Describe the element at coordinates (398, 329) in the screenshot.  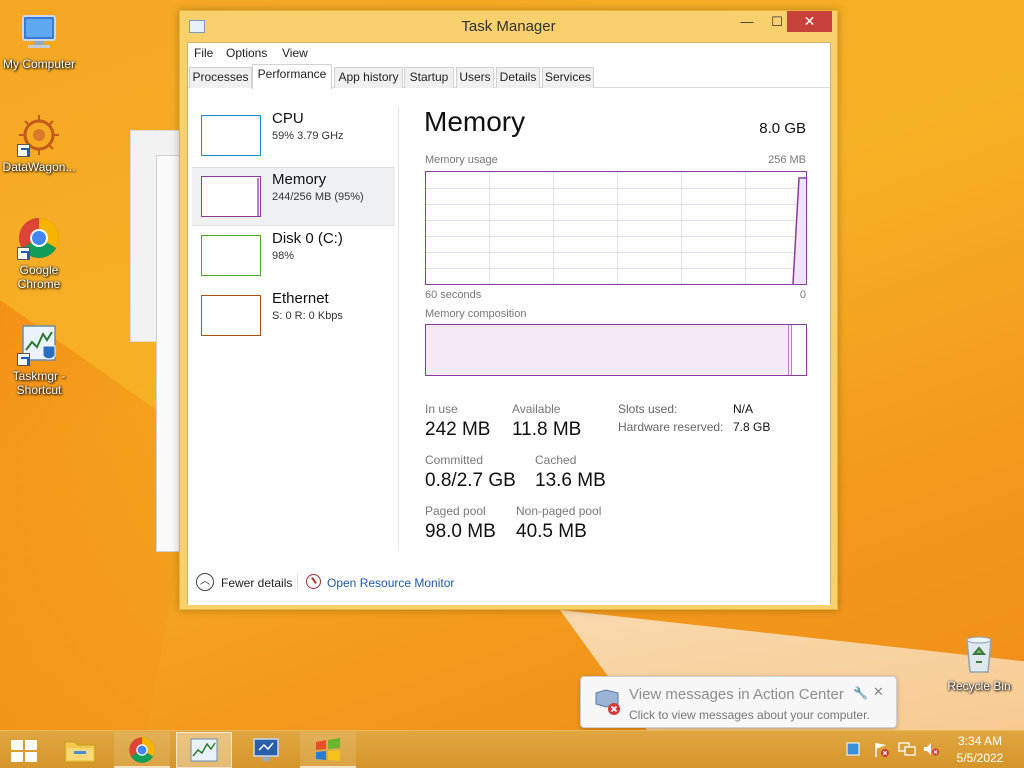
I see `panel-divider` at that location.